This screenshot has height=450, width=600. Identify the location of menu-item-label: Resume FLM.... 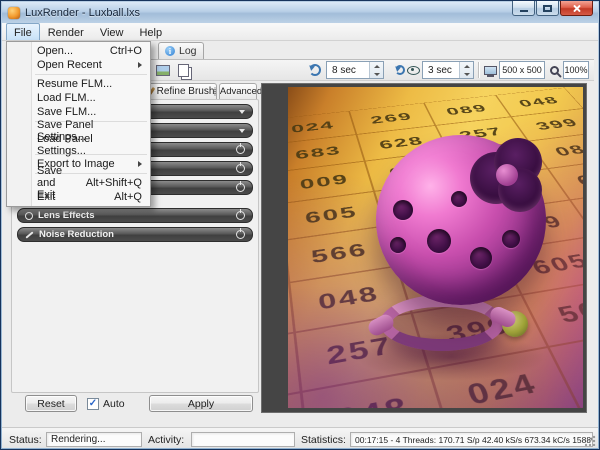
(75, 84).